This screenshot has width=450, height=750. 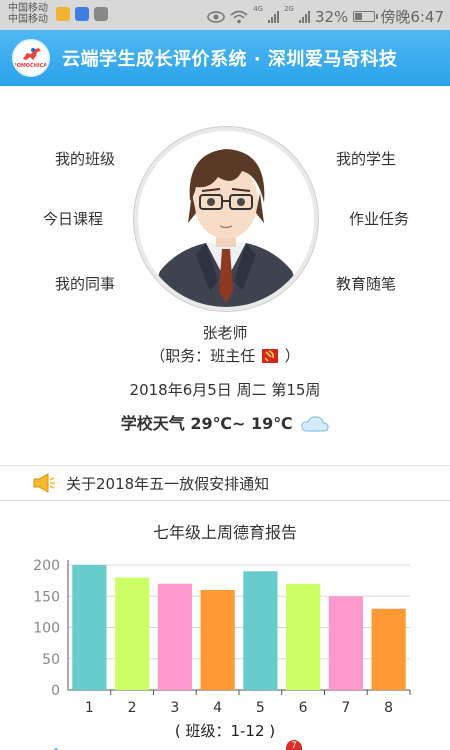 What do you see at coordinates (85, 158) in the screenshot?
I see `menu-my-class: 我的班级` at bounding box center [85, 158].